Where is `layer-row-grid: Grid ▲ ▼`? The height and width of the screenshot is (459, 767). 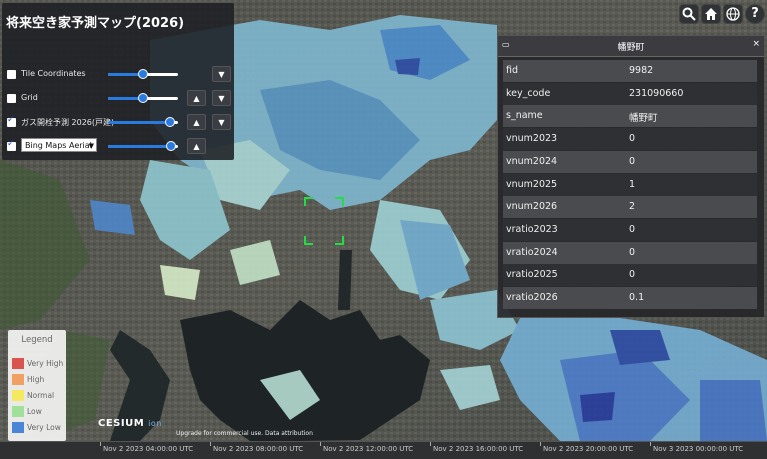 layer-row-grid: Grid ▲ ▼ is located at coordinates (119, 99).